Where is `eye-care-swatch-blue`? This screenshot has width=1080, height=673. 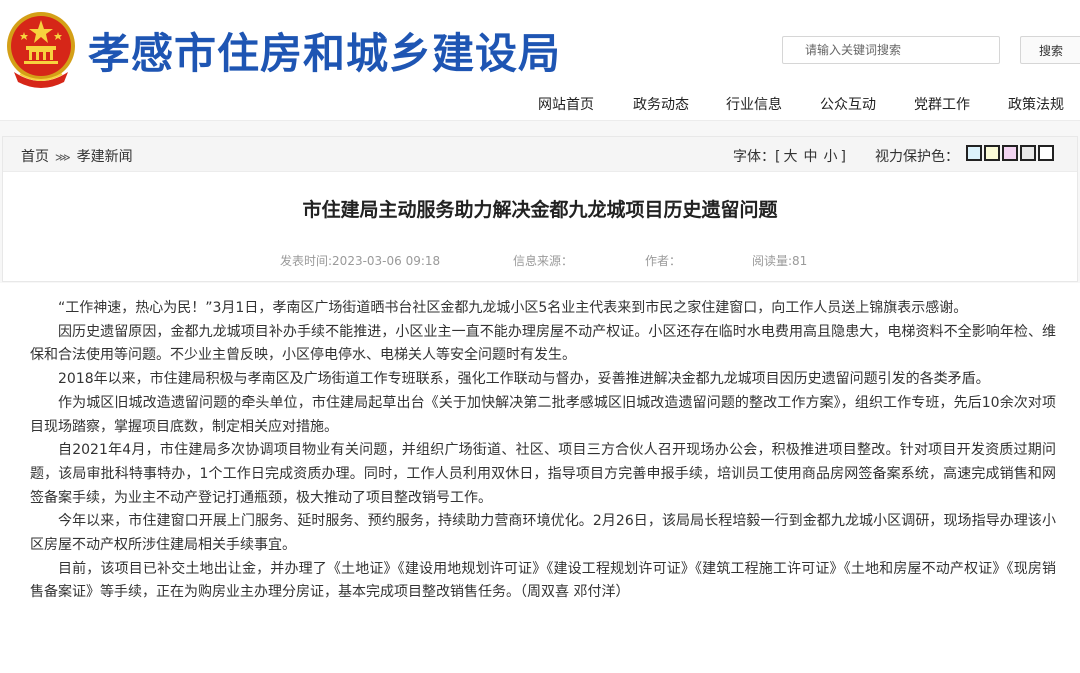 eye-care-swatch-blue is located at coordinates (974, 153).